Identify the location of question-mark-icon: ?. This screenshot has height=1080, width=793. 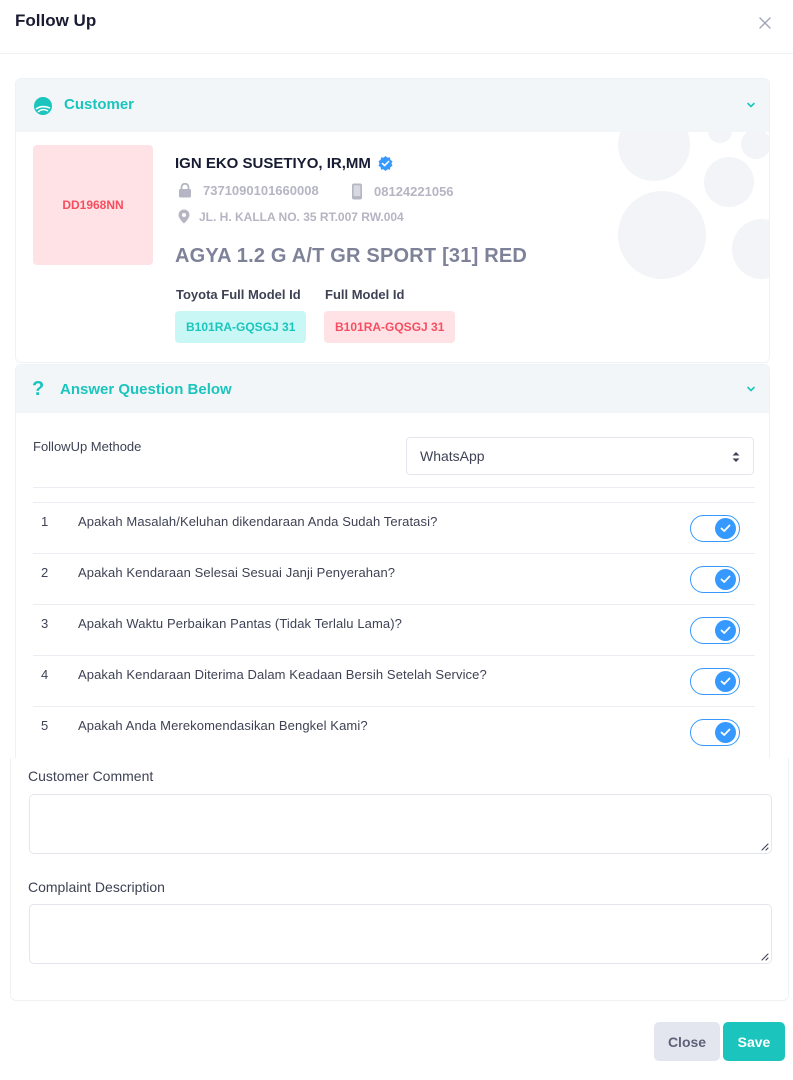
(38, 389).